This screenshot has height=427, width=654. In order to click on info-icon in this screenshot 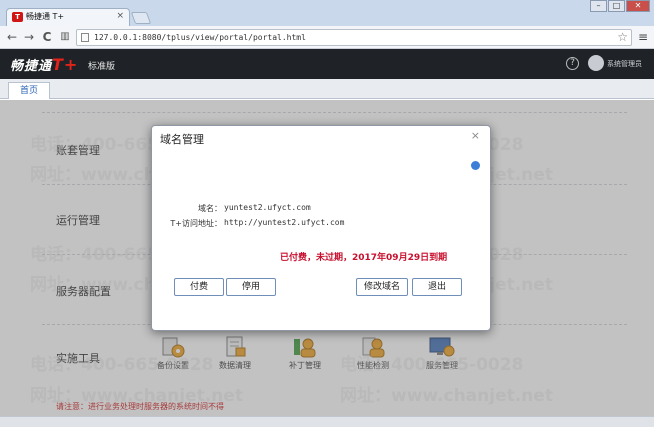, I will do `click(475, 165)`.